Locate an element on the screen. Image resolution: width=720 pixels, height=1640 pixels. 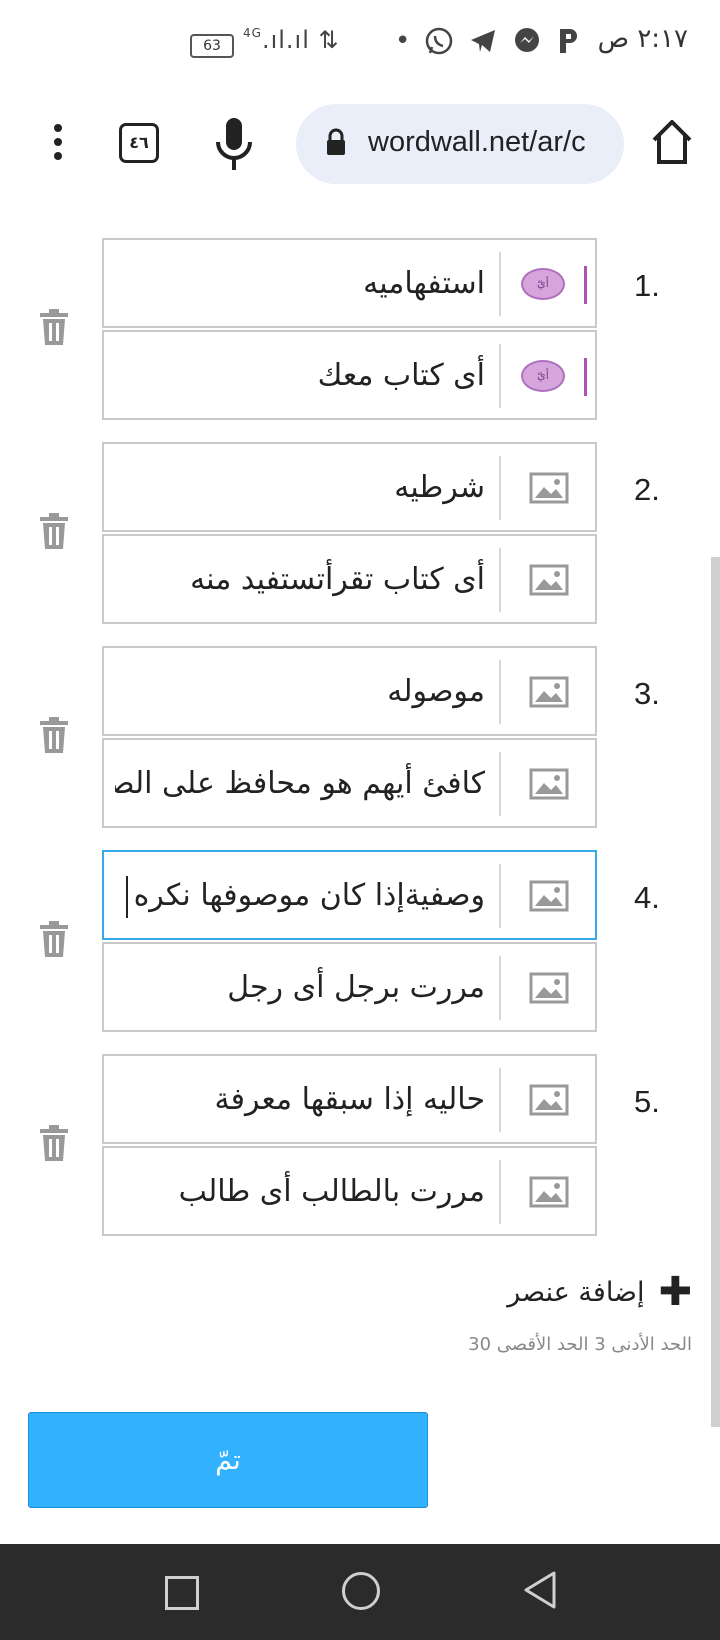
item-number: 5. is located at coordinates (647, 1101).